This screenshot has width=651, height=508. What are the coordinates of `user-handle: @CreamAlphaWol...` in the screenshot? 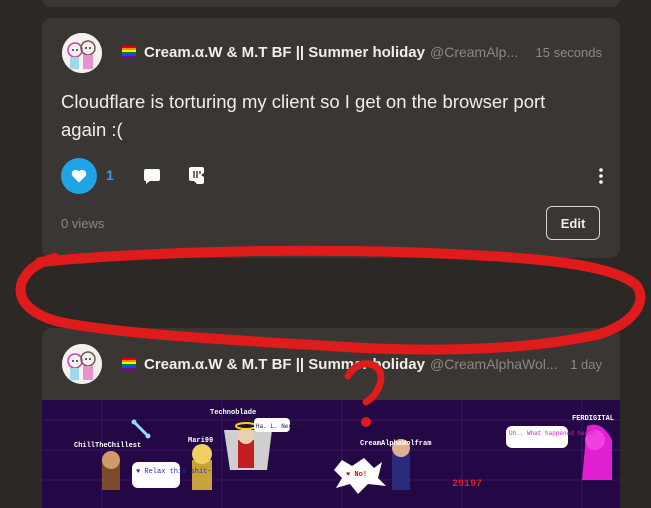 It's located at (494, 364).